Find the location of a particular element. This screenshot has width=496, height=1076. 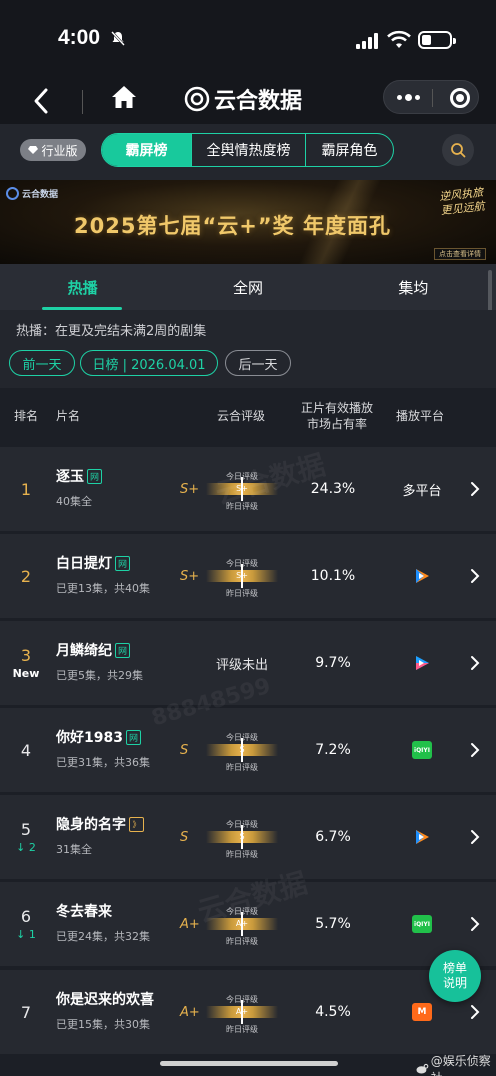

episode-status: 已更5集，共29集 is located at coordinates (99, 675).